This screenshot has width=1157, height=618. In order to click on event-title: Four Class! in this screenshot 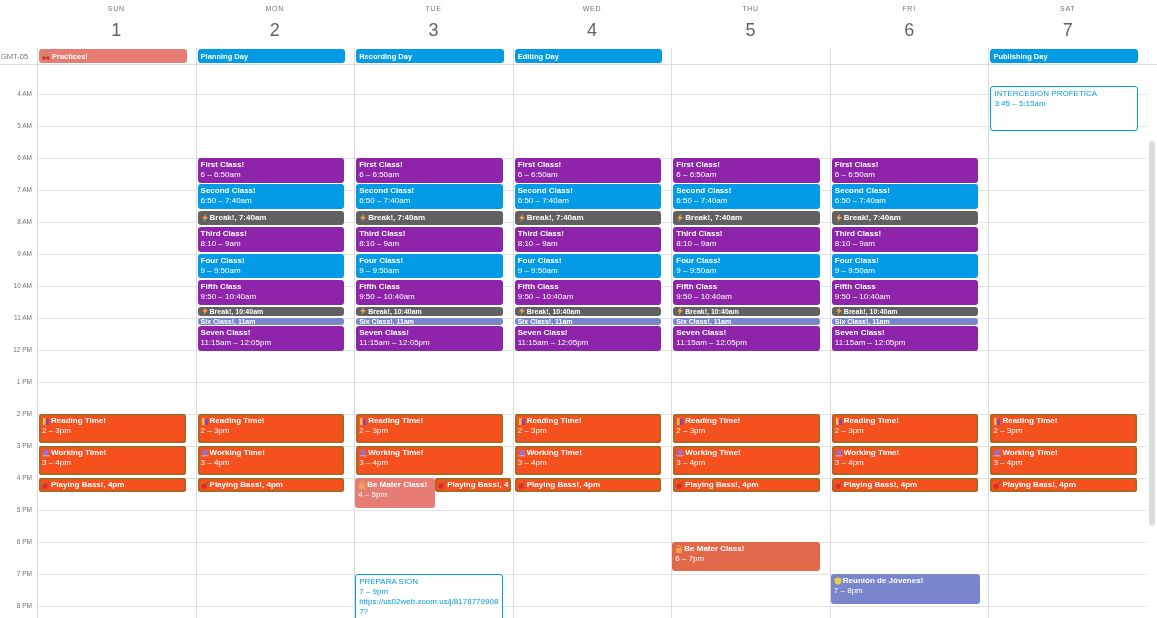, I will do `click(222, 261)`.